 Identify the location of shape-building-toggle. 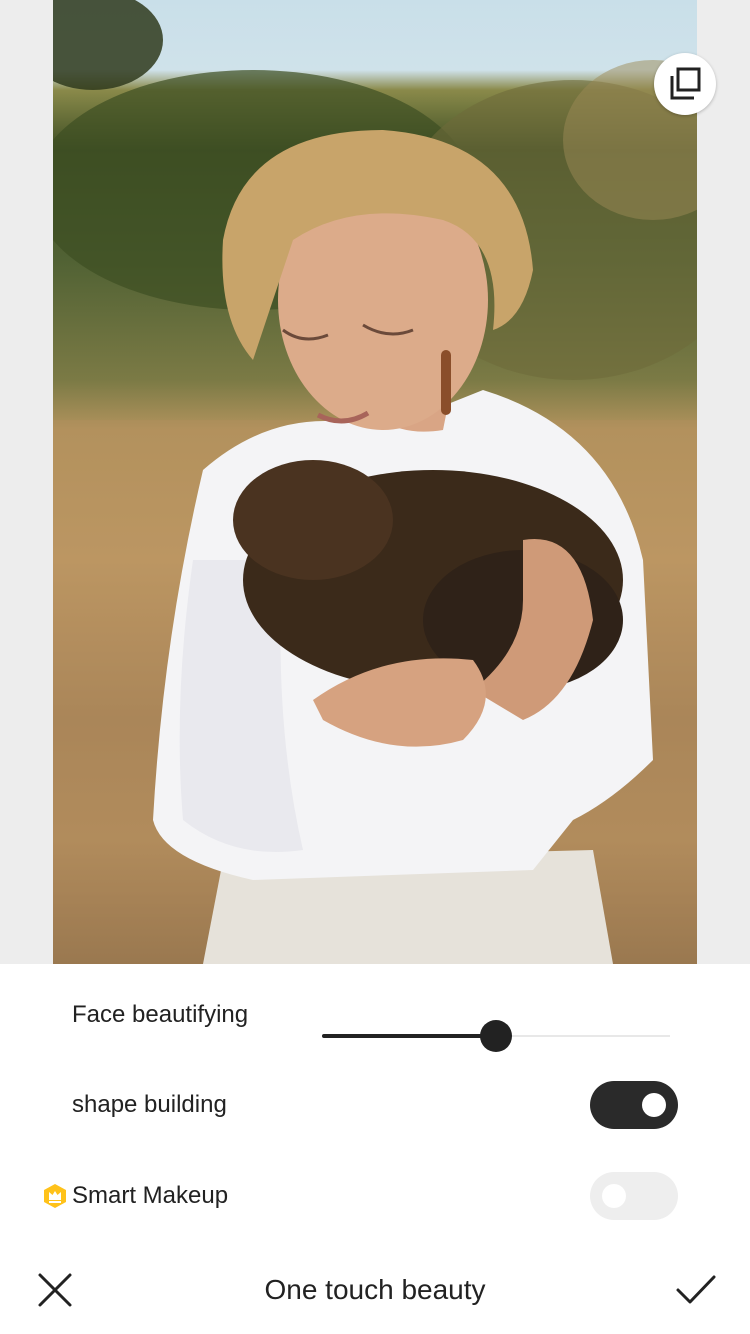
(634, 1105).